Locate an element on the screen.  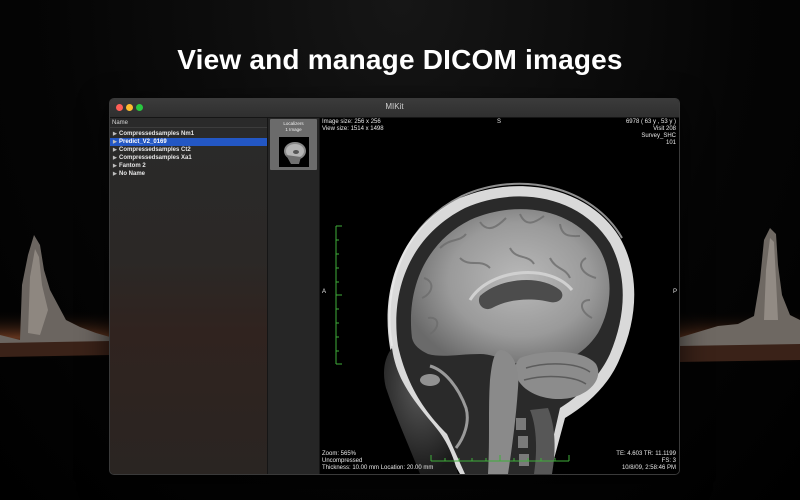
study-row: ▶ Compressedsamples Nm1 is located at coordinates (188, 134).